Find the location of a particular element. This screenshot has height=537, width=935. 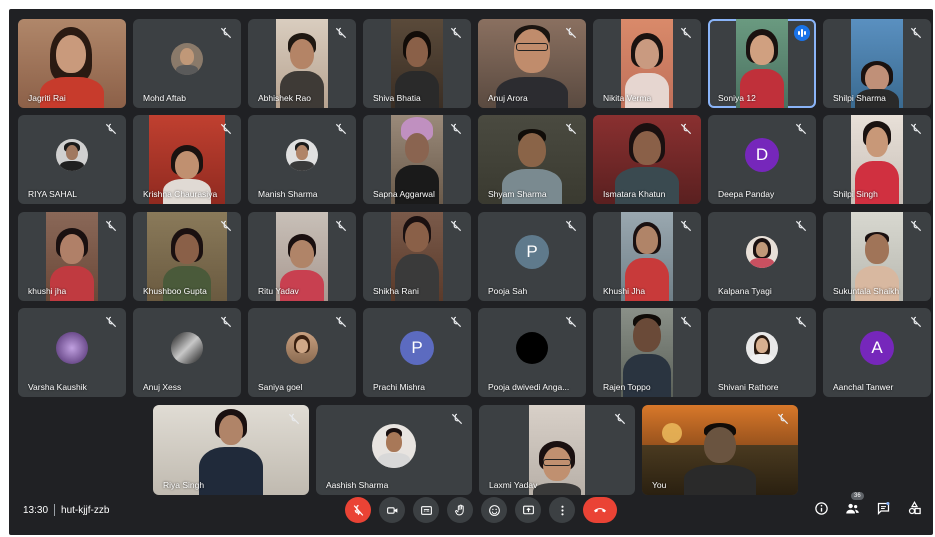

participant-name: Laxmi Yadav is located at coordinates (513, 485).